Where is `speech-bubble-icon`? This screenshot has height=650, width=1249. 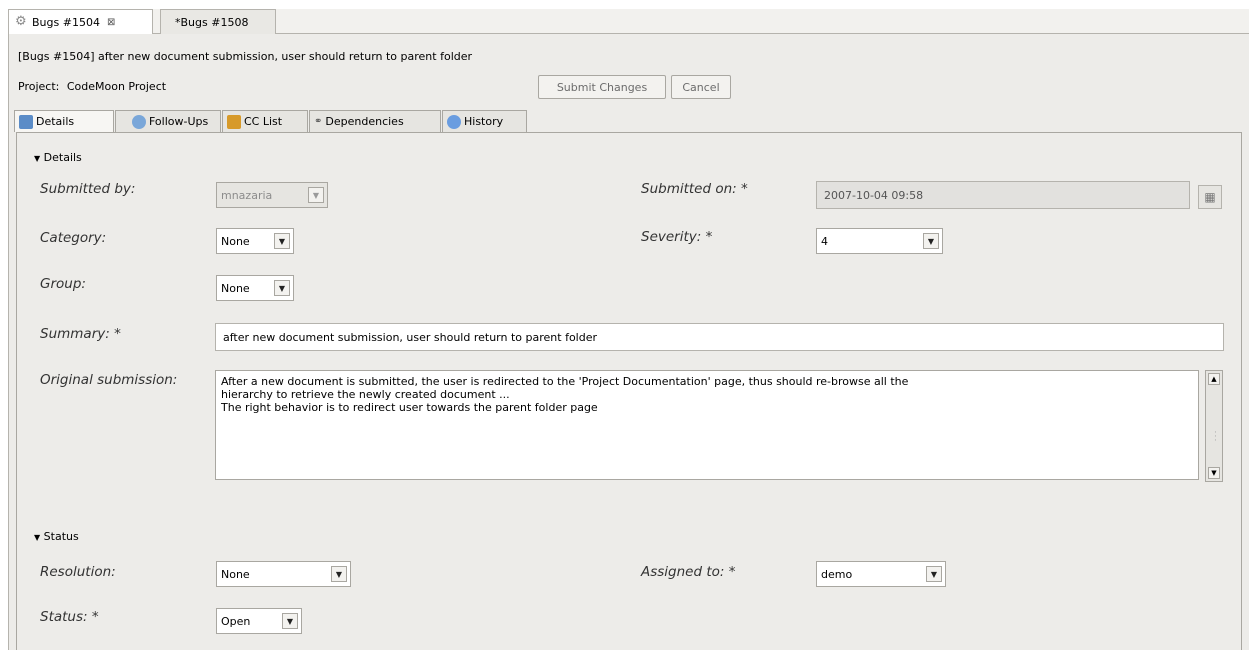
speech-bubble-icon is located at coordinates (139, 121).